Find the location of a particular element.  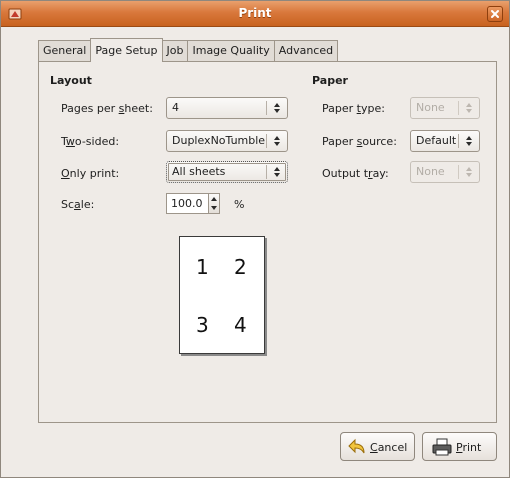

two-sided-select: DuplexNoTumble is located at coordinates (227, 141).